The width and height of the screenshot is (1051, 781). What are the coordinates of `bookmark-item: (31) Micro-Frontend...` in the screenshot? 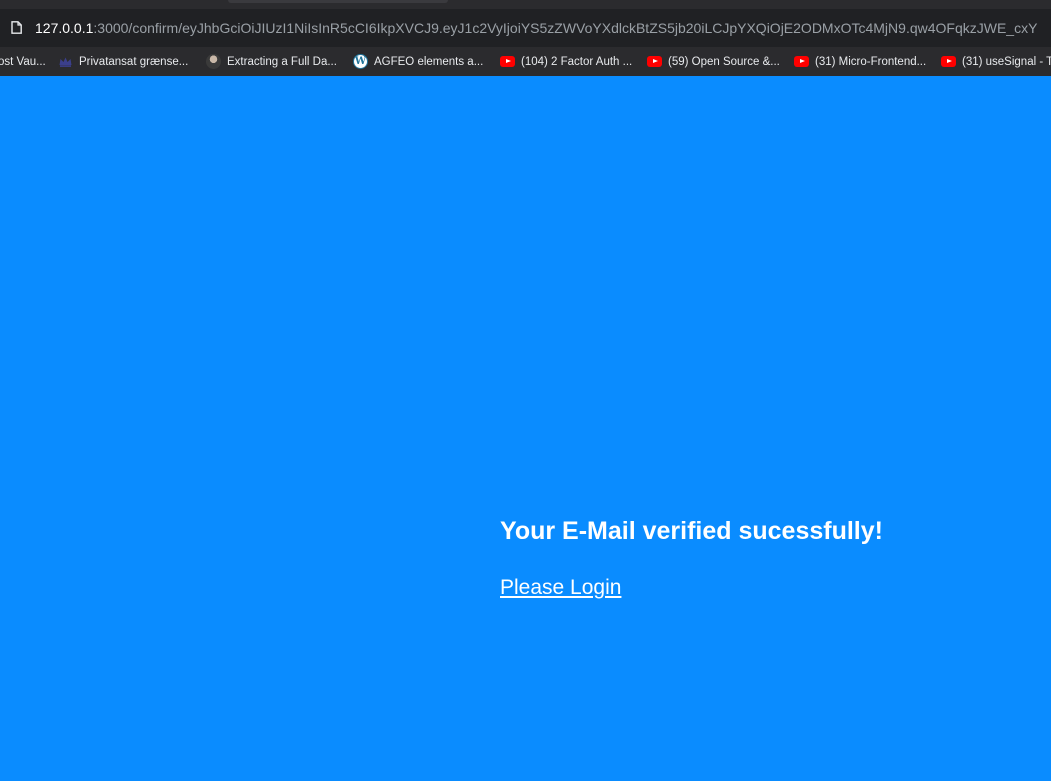 It's located at (860, 61).